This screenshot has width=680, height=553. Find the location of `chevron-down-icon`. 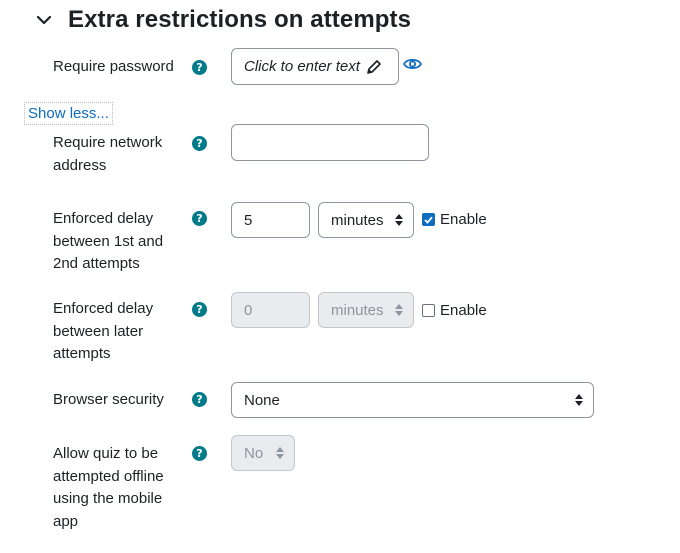

chevron-down-icon is located at coordinates (44, 20).